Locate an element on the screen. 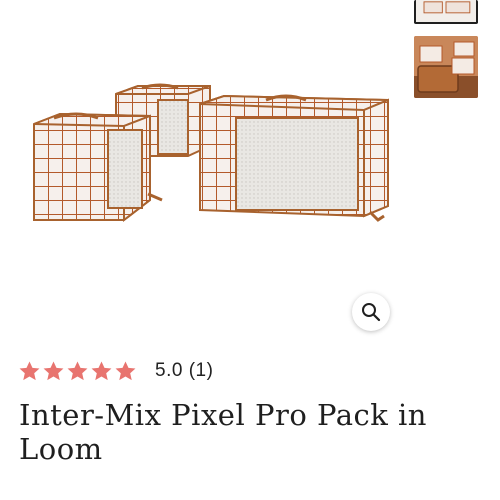 This screenshot has height=500, width=500. search-icon is located at coordinates (371, 312).